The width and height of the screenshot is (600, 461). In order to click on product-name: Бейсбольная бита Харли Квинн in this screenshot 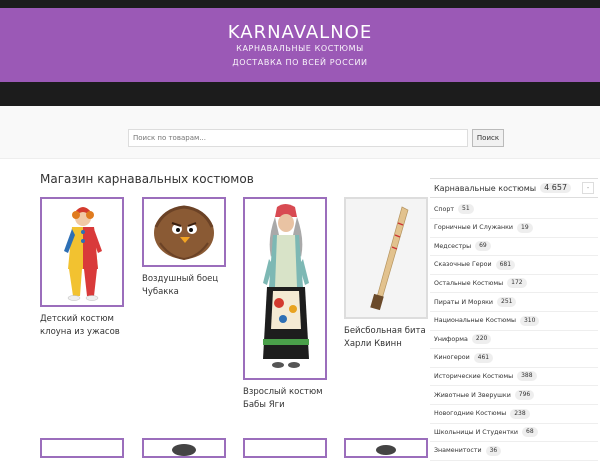, I will do `click(391, 338)`.